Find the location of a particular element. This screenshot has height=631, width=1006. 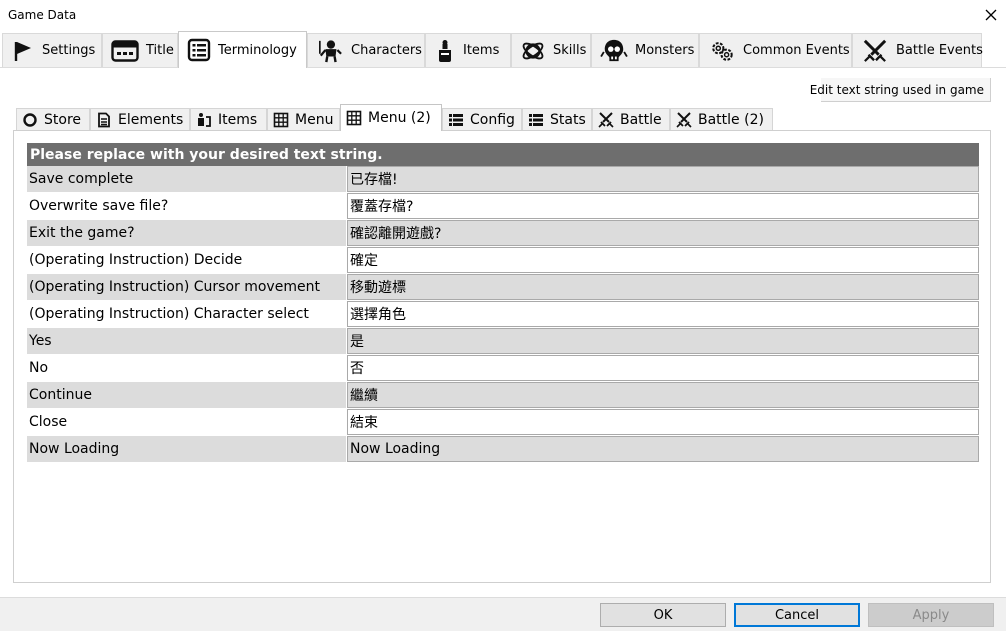

subtab-menu-2: Menu (2) is located at coordinates (391, 117).